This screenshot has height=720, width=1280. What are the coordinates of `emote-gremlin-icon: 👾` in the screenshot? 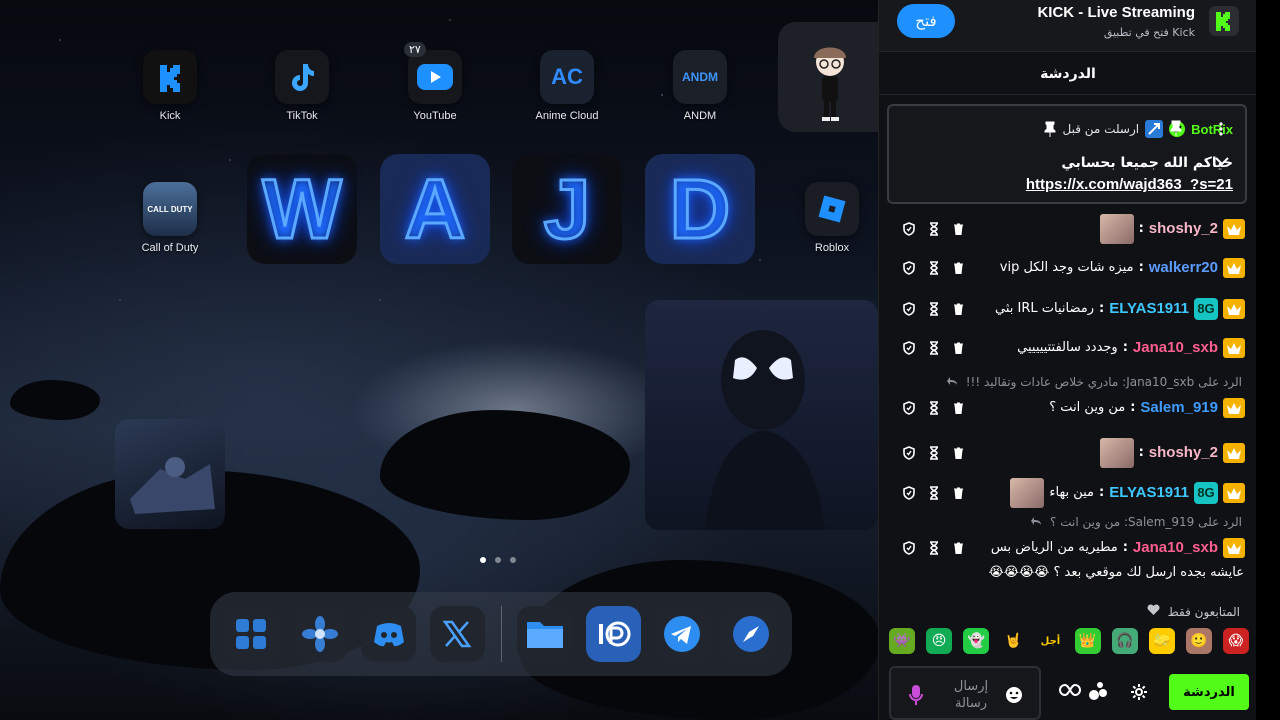 It's located at (902, 641).